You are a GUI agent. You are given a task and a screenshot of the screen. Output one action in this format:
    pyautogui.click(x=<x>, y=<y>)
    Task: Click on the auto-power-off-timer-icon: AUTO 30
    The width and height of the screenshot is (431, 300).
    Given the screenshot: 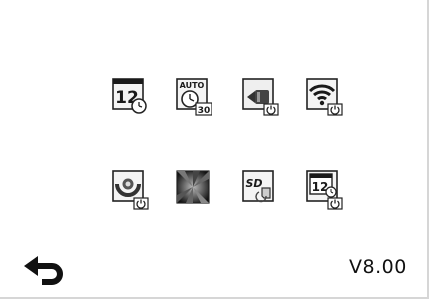 What is the action you would take?
    pyautogui.click(x=194, y=97)
    